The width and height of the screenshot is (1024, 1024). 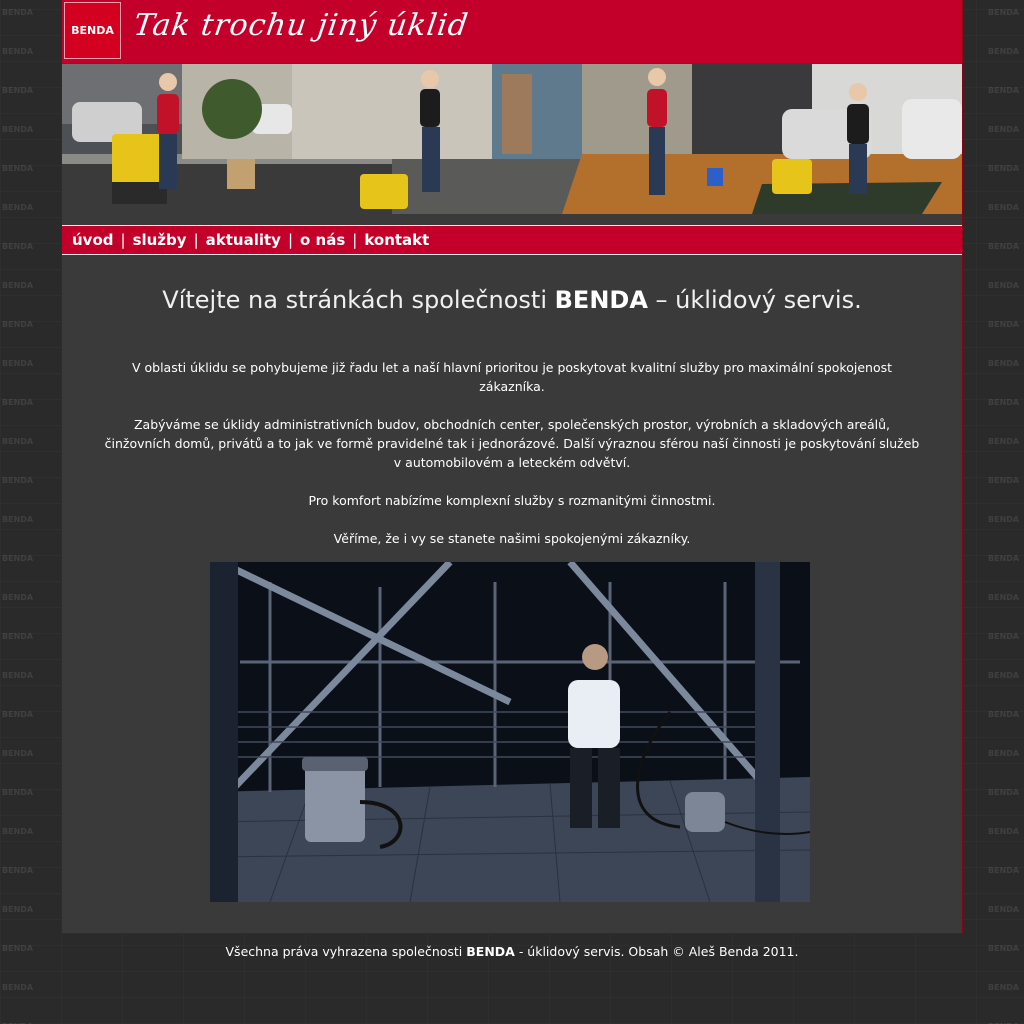 I want to click on footer-prefix: Všechna práva vyhrazena společnosti, so click(x=346, y=951).